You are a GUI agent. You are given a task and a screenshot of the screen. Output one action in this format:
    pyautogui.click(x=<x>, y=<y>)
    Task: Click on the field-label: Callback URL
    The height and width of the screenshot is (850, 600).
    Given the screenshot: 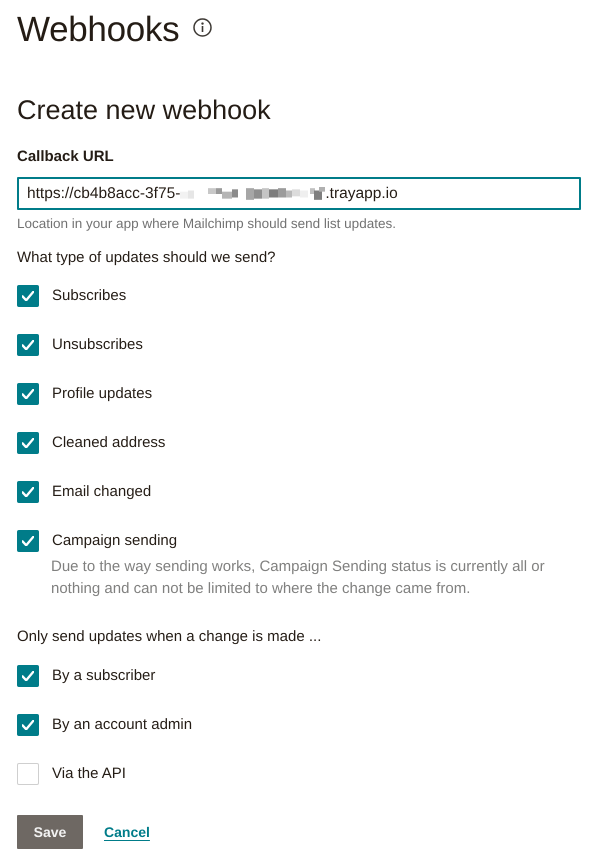 What is the action you would take?
    pyautogui.click(x=66, y=157)
    